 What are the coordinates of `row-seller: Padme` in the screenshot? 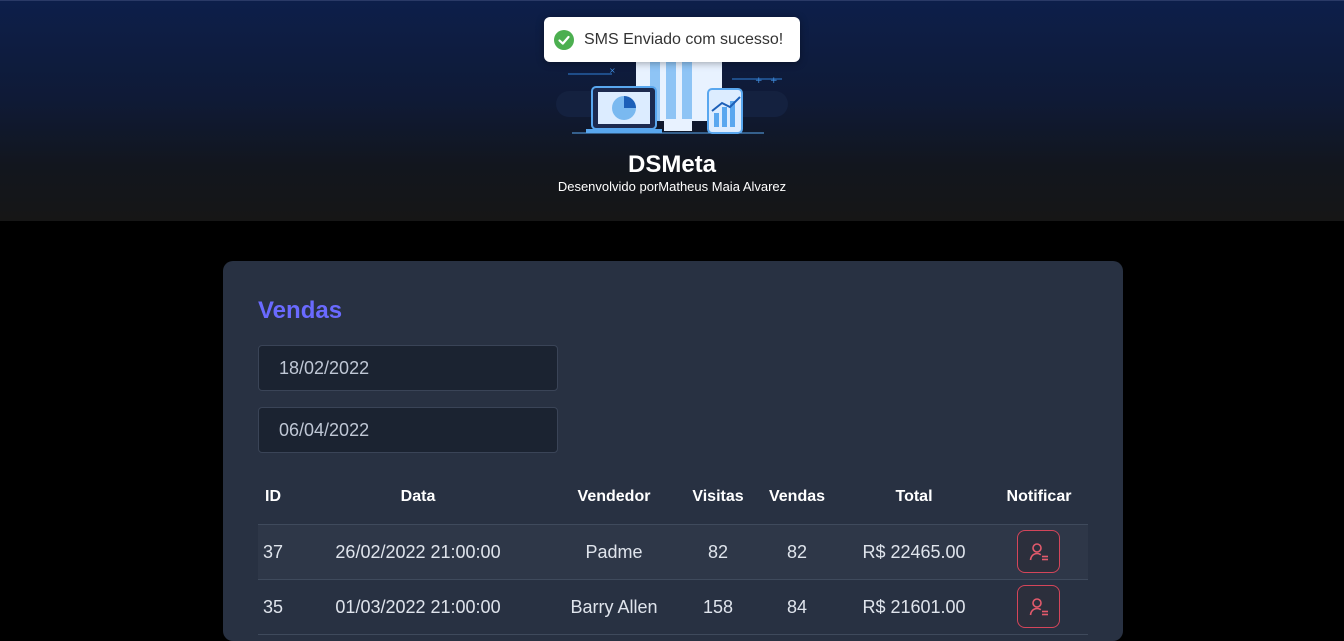 It's located at (614, 552).